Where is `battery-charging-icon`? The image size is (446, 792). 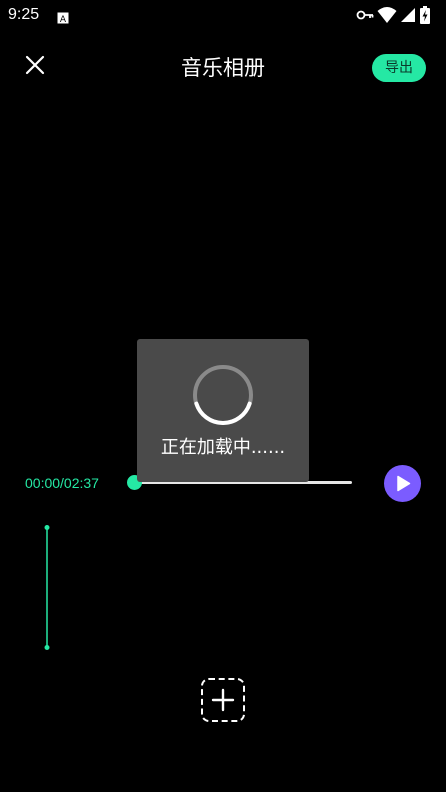
battery-charging-icon is located at coordinates (425, 15).